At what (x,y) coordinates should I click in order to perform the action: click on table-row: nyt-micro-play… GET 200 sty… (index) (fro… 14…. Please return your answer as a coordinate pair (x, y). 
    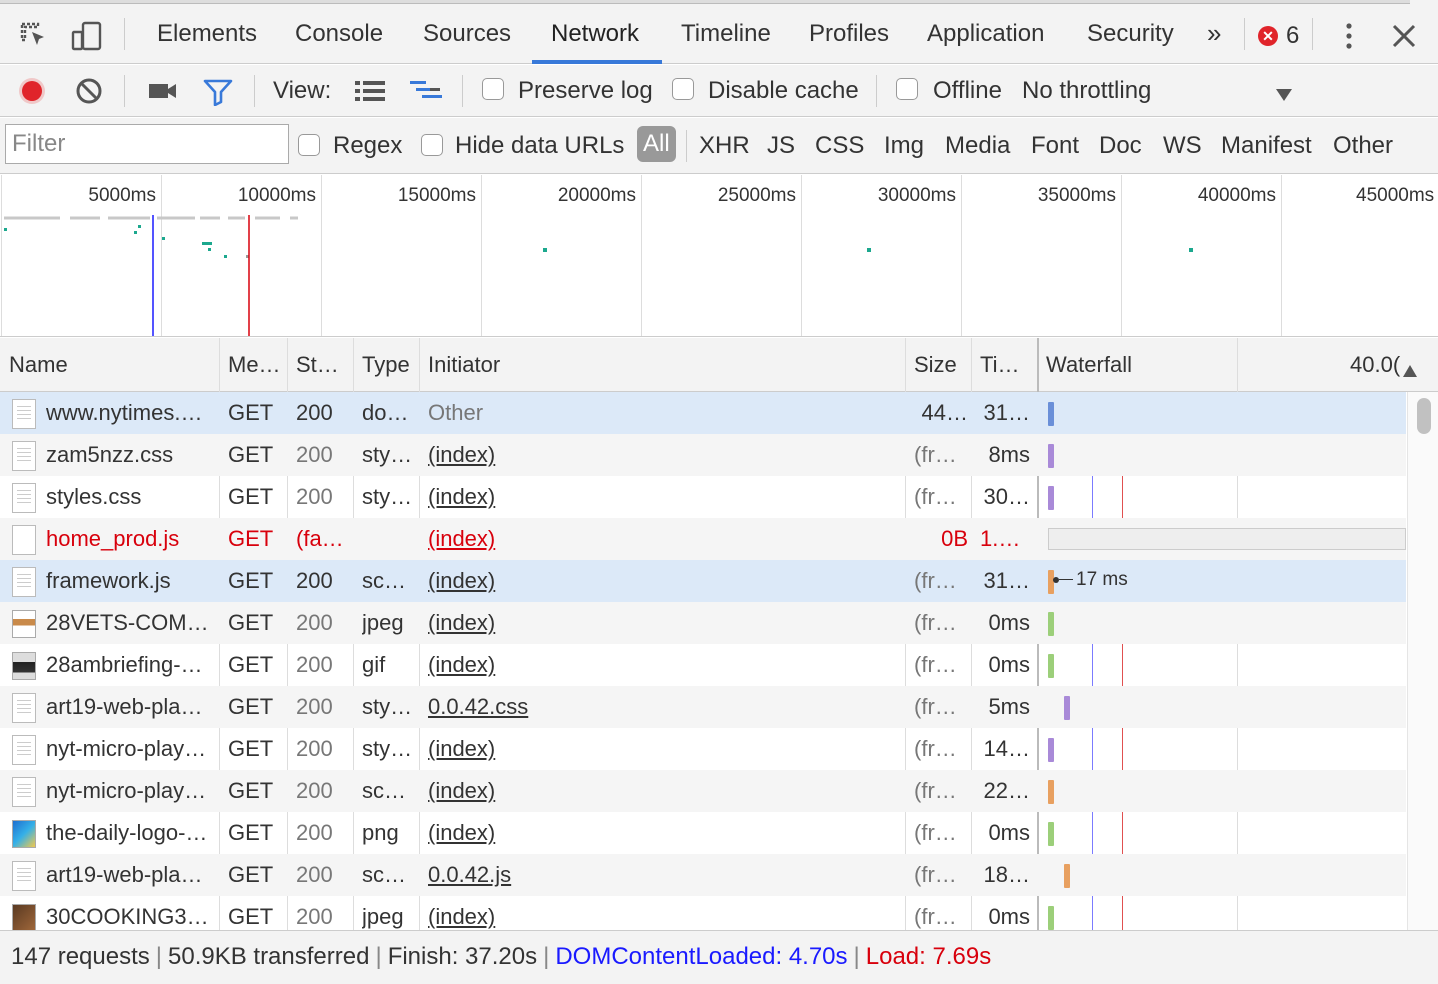
    Looking at the image, I should click on (703, 749).